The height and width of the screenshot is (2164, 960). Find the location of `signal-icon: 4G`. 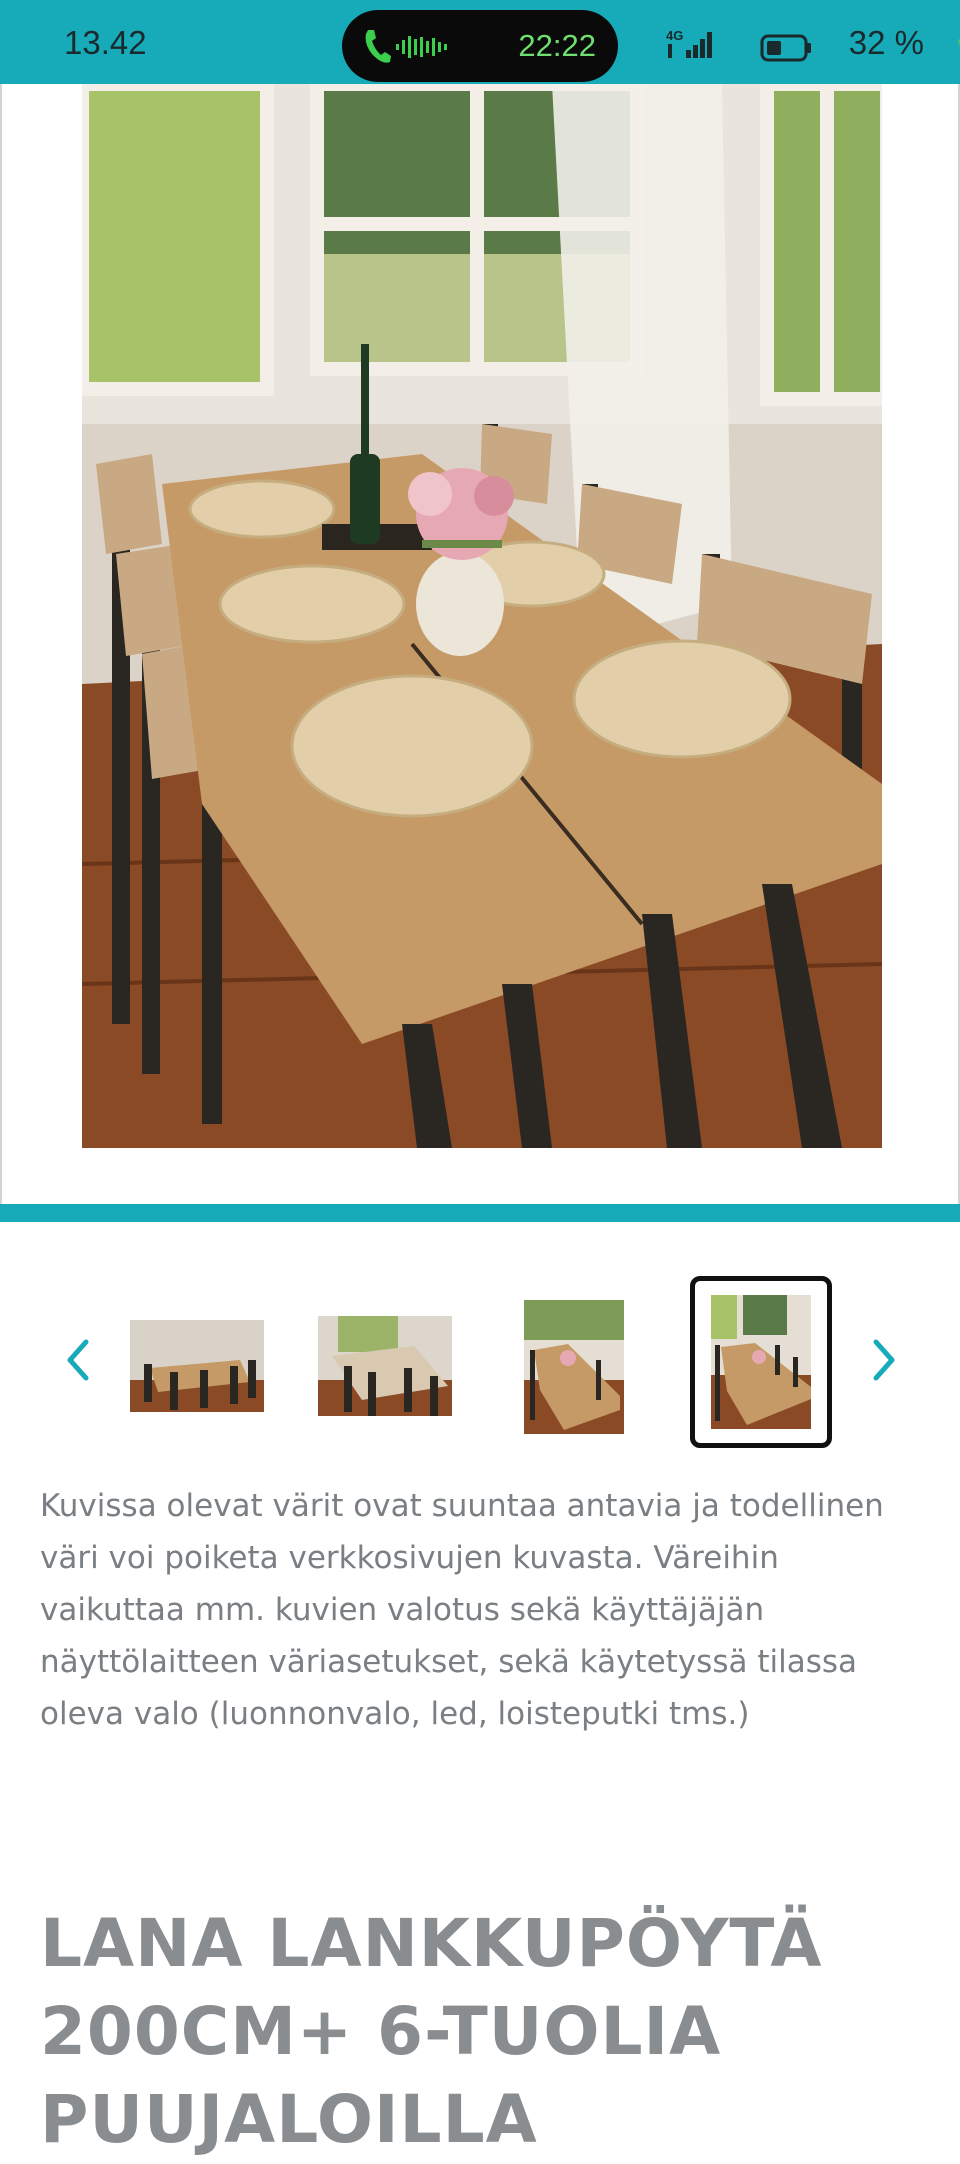

signal-icon: 4G is located at coordinates (691, 46).